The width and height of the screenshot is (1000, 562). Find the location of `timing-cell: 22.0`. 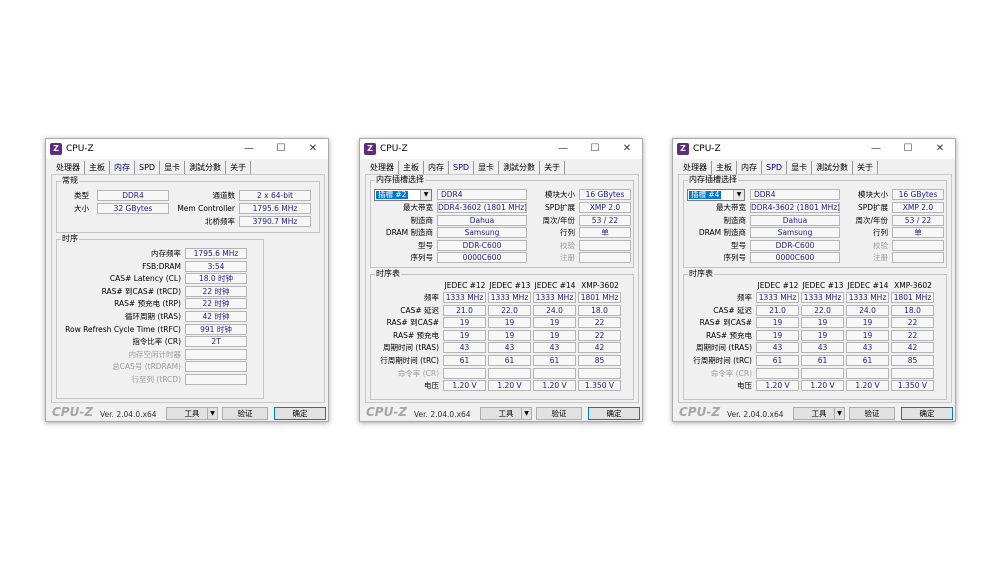

timing-cell: 22.0 is located at coordinates (822, 310).